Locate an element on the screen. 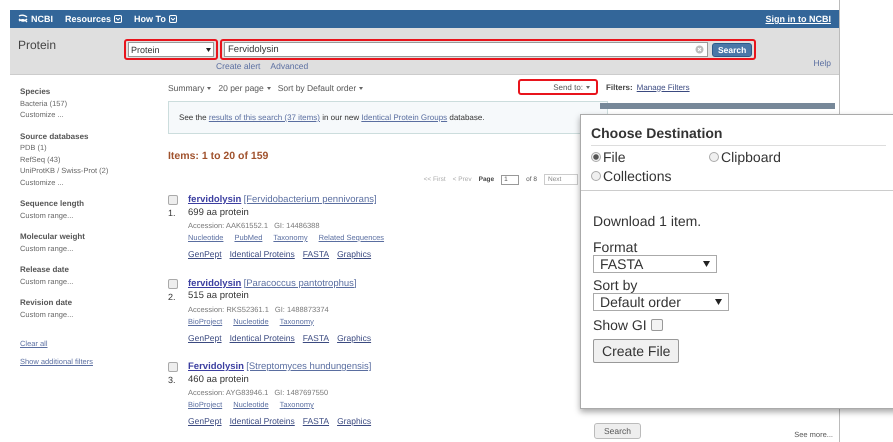  database-title: Protein is located at coordinates (38, 46).